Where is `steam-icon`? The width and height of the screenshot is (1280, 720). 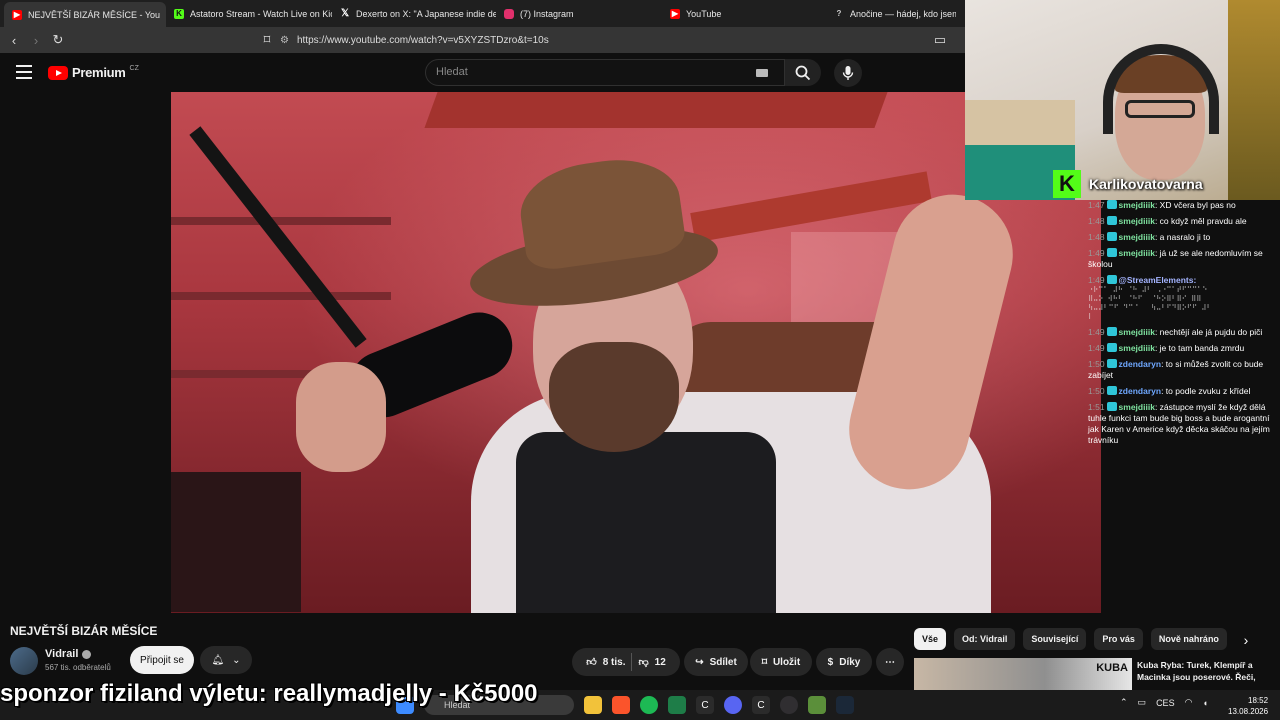 steam-icon is located at coordinates (845, 705).